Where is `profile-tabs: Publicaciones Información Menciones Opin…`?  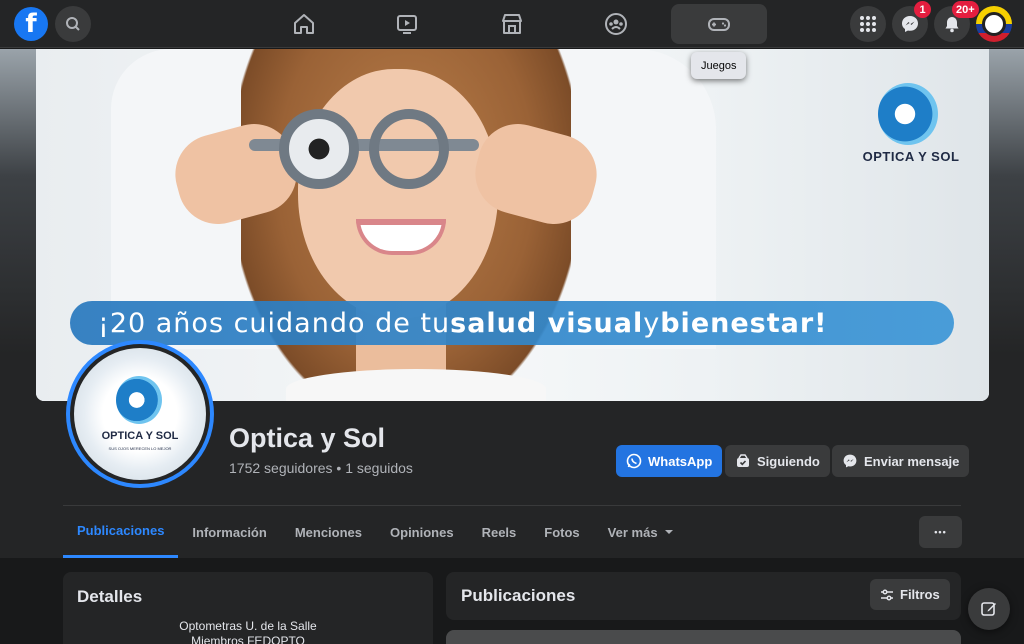
profile-tabs: Publicaciones Información Menciones Opin… is located at coordinates (375, 532).